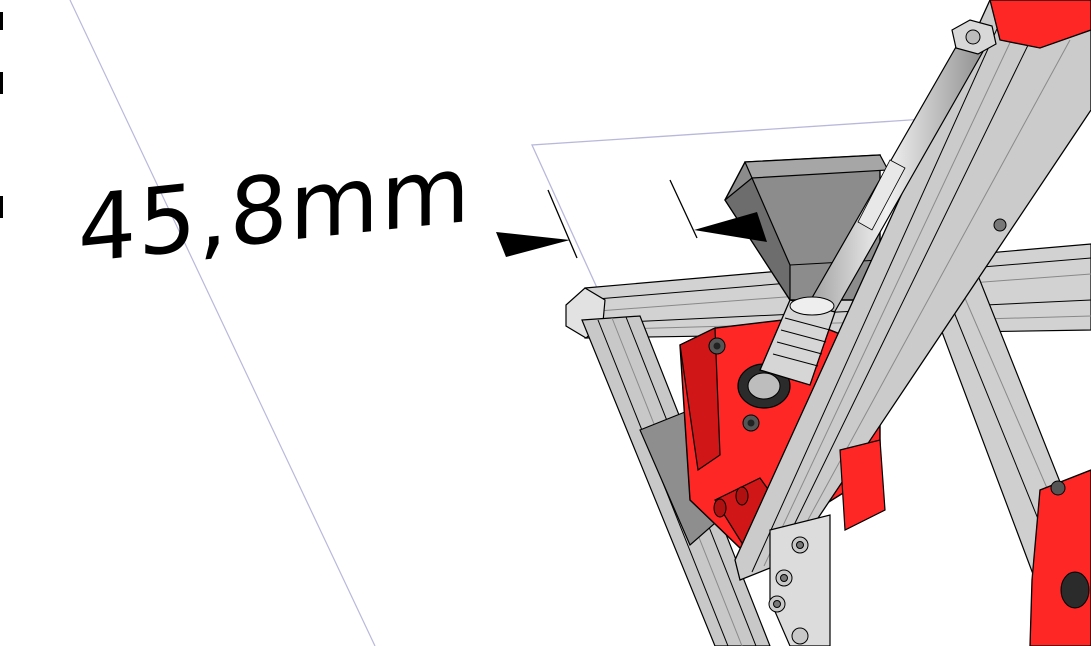  I want to click on mount-screw, so click(1000, 225).